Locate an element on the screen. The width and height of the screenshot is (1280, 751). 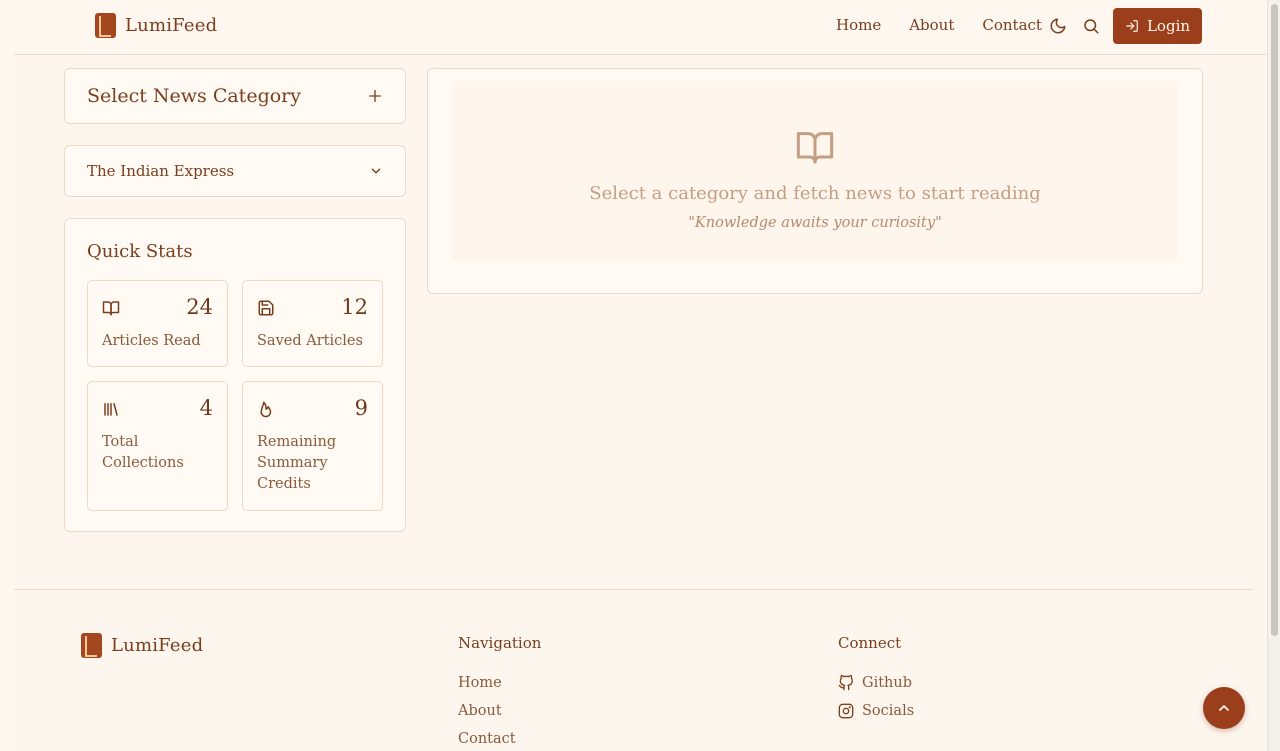
stat-value: 4 is located at coordinates (206, 408).